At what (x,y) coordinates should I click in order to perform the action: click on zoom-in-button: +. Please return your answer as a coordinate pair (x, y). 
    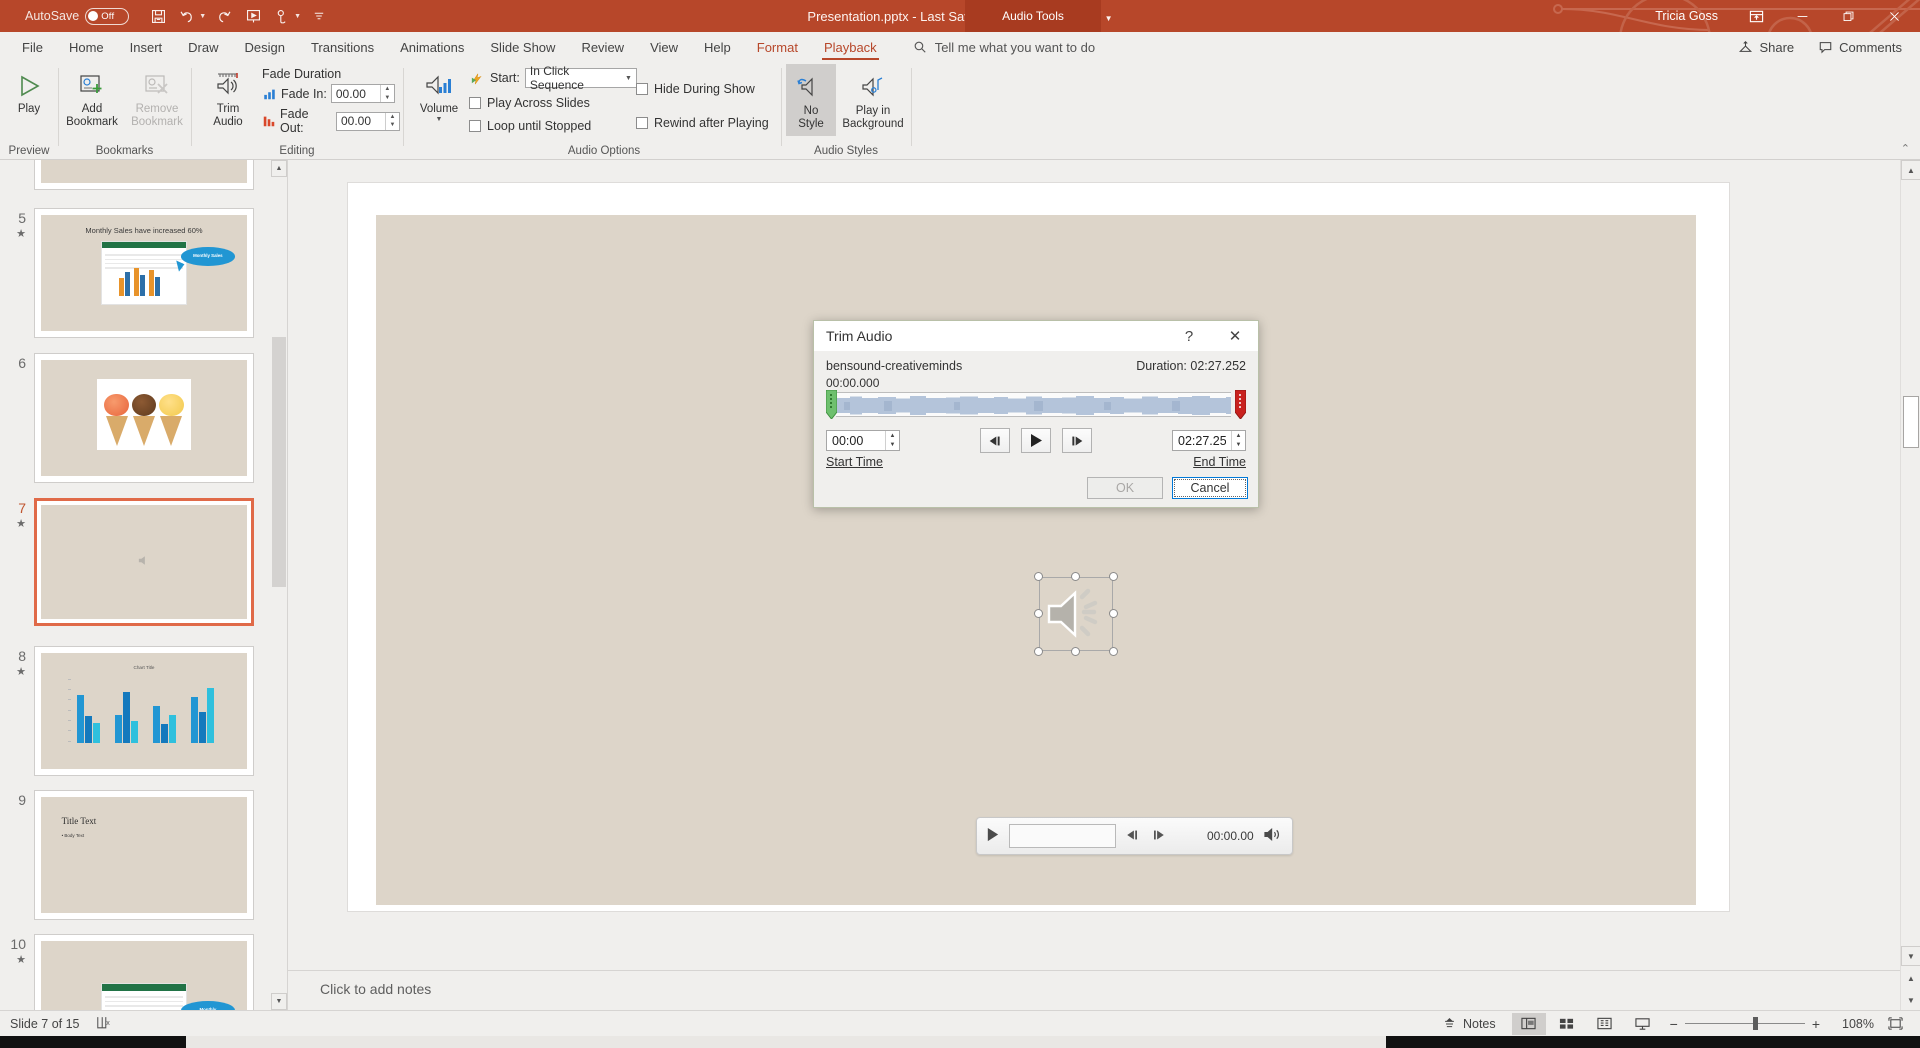
    Looking at the image, I should click on (1816, 1024).